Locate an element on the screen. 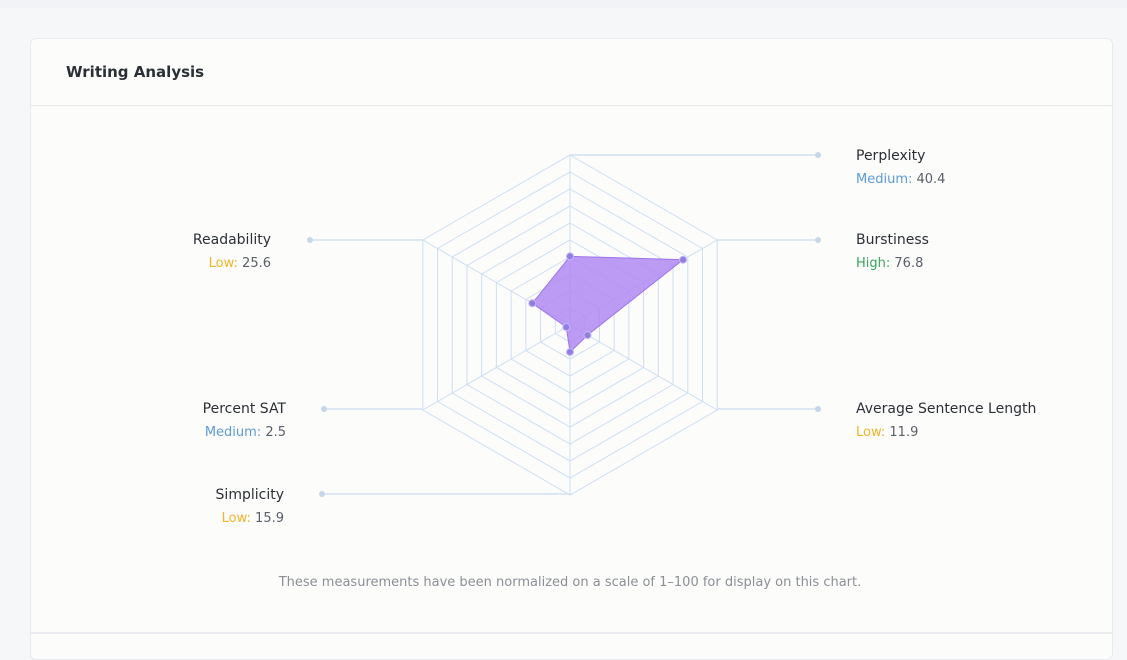  metric-value-label: Medium: 40.4 is located at coordinates (900, 179).